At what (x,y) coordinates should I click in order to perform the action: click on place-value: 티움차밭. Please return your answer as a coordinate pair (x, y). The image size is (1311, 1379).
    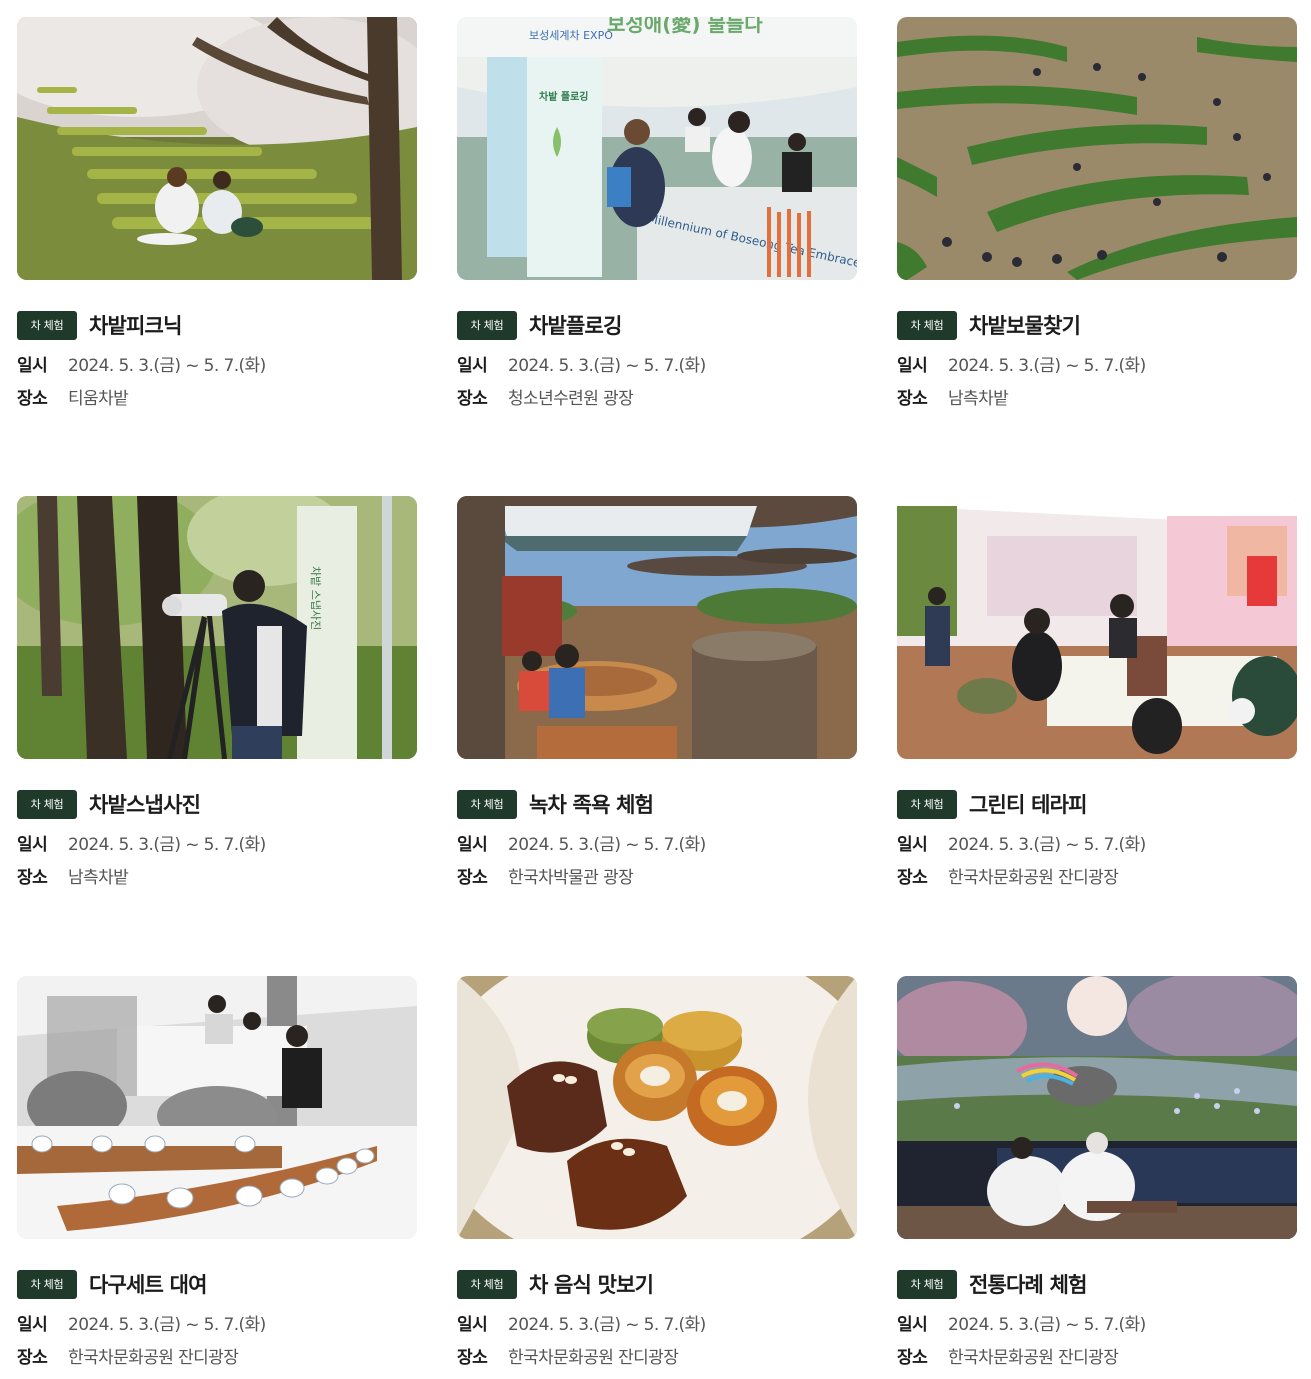
    Looking at the image, I should click on (98, 399).